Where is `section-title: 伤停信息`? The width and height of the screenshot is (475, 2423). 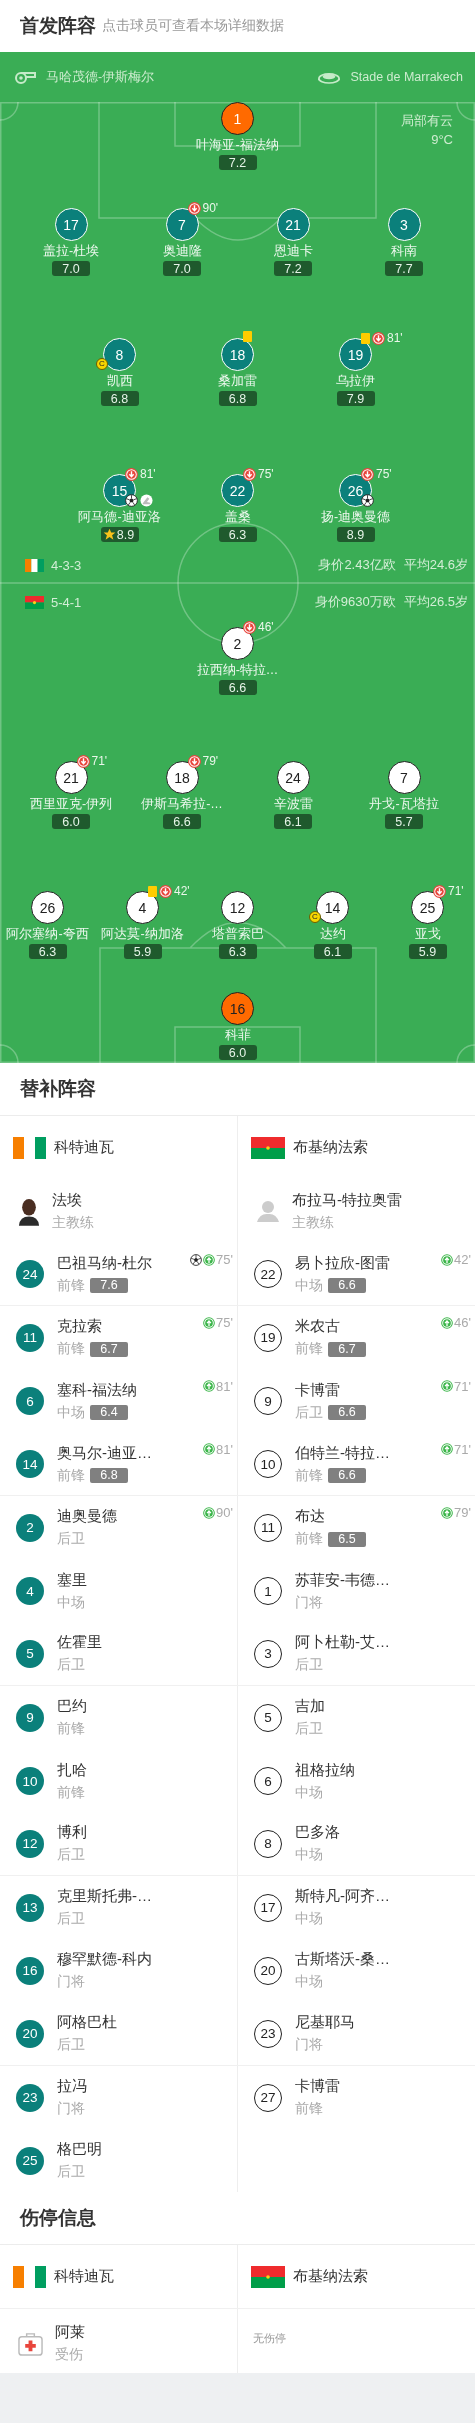
section-title: 伤停信息 is located at coordinates (58, 2218).